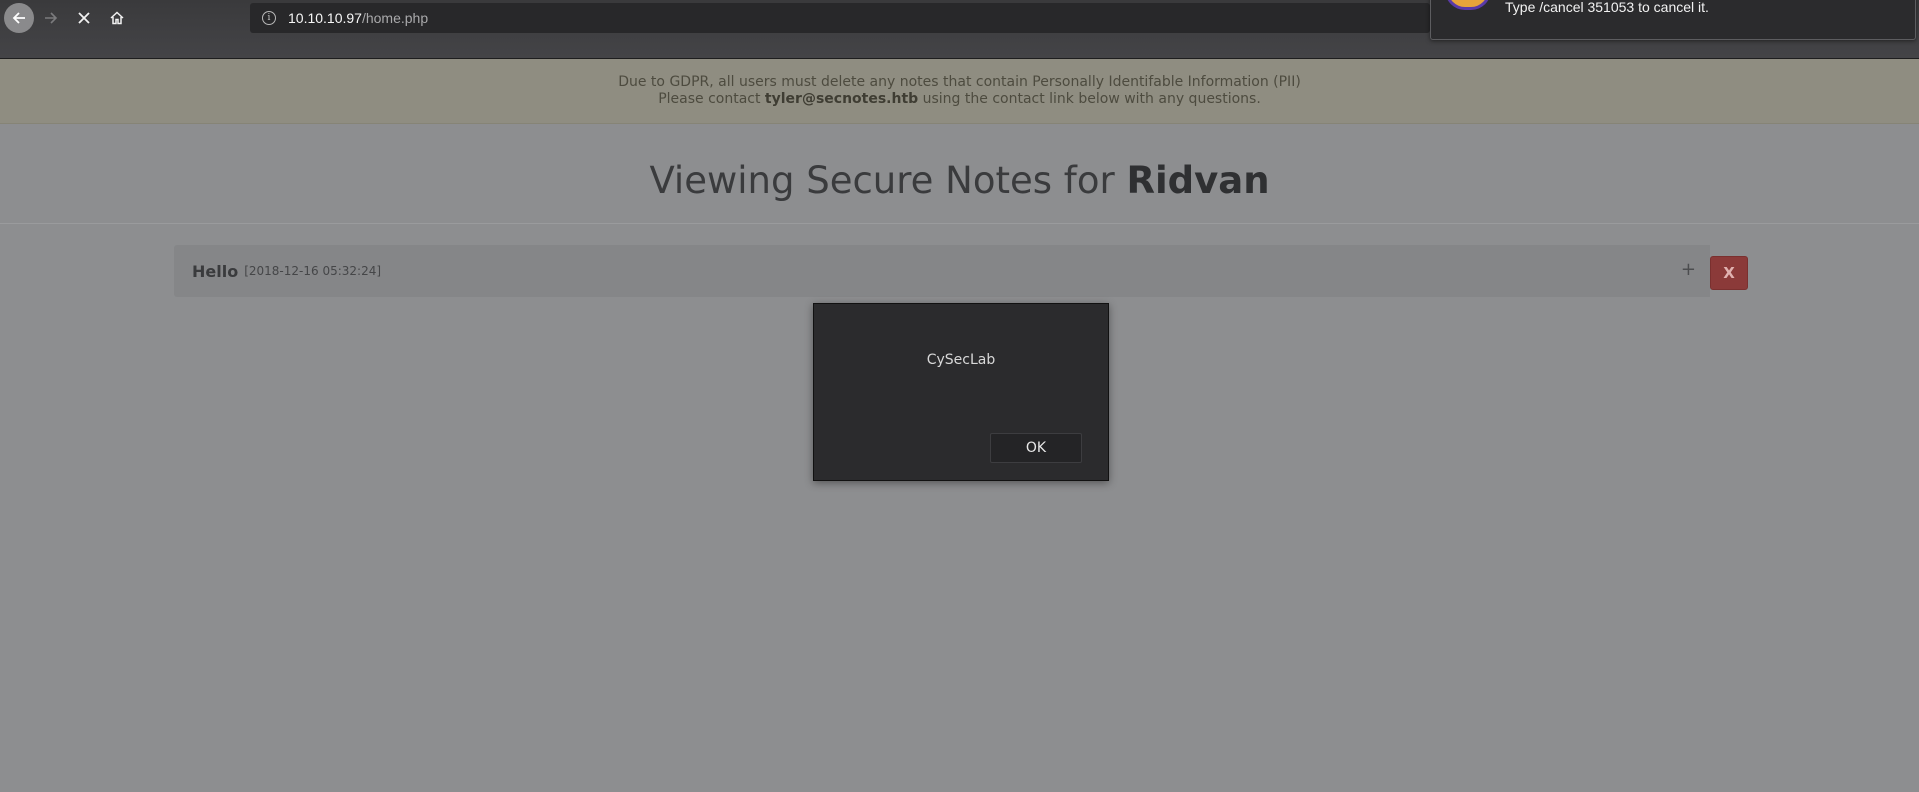 The image size is (1919, 792). I want to click on back-arrow-icon, so click(18, 18).